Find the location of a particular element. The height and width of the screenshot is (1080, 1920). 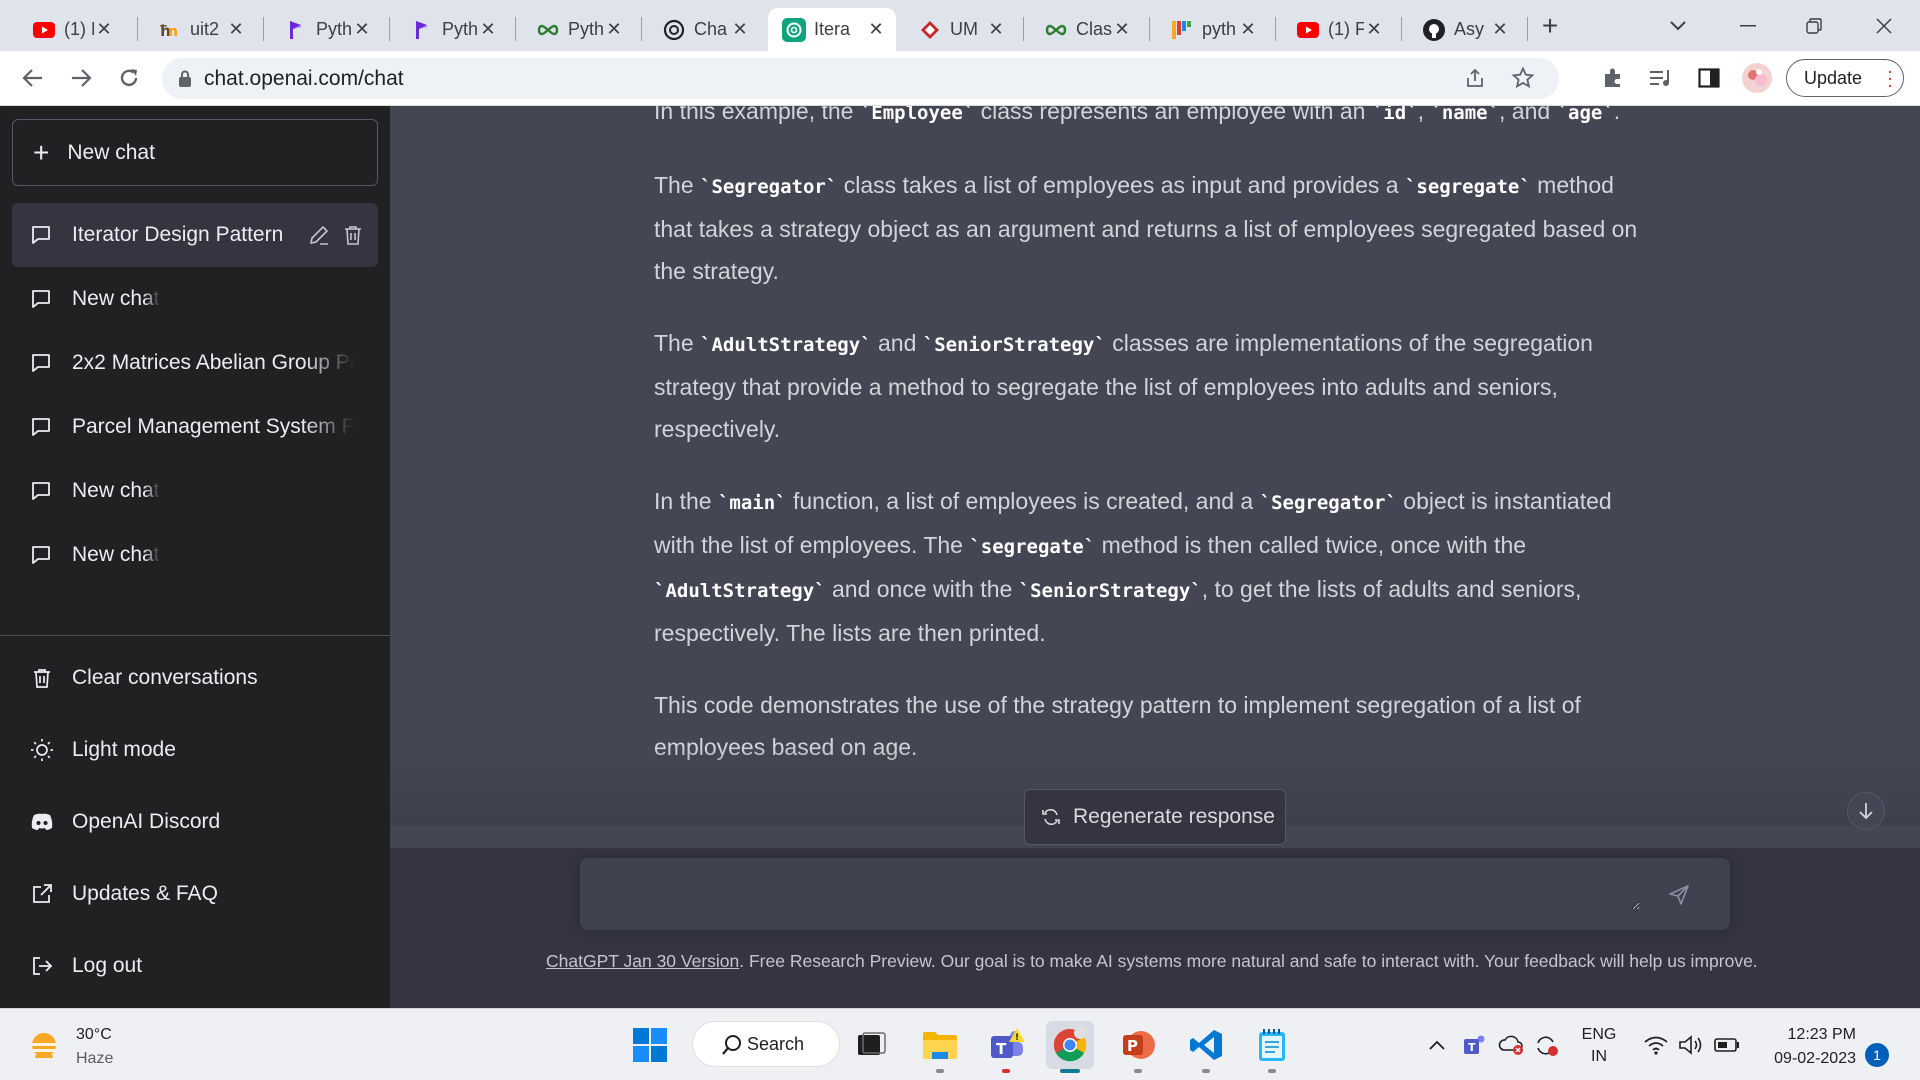

kebab-menu-icon: · · · is located at coordinates (1890, 78).